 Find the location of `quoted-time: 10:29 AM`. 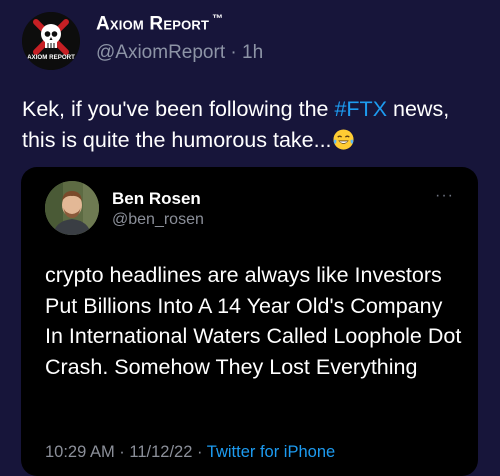

quoted-time: 10:29 AM is located at coordinates (80, 452).